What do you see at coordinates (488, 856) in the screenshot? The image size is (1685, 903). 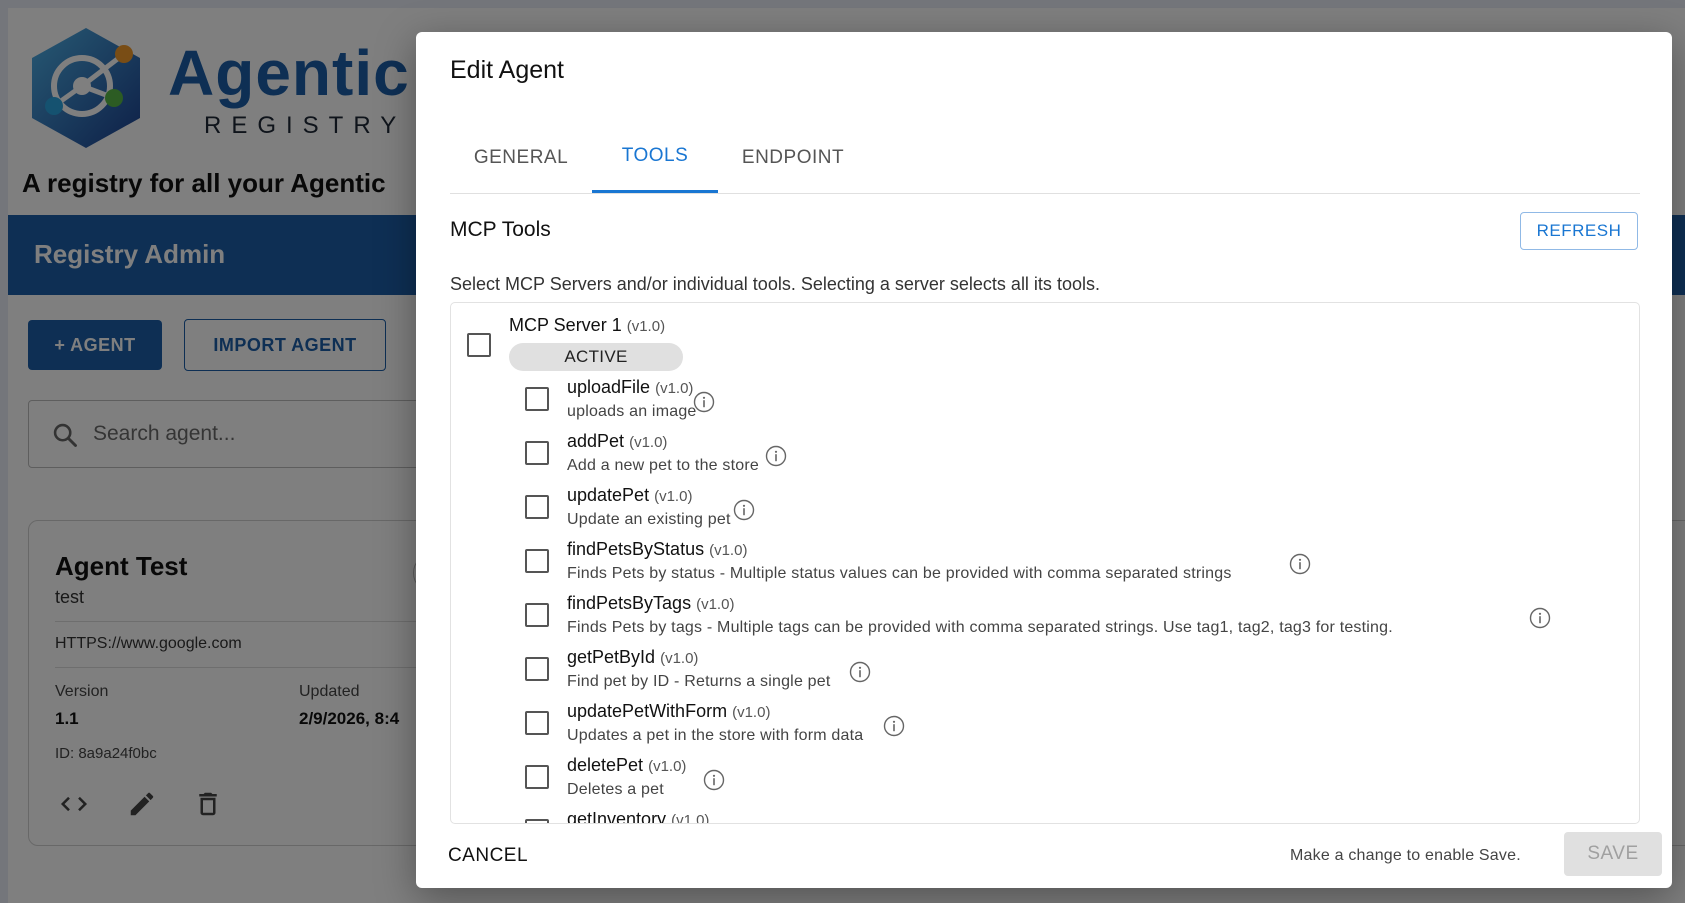 I see `cancel-button: CANCEL` at bounding box center [488, 856].